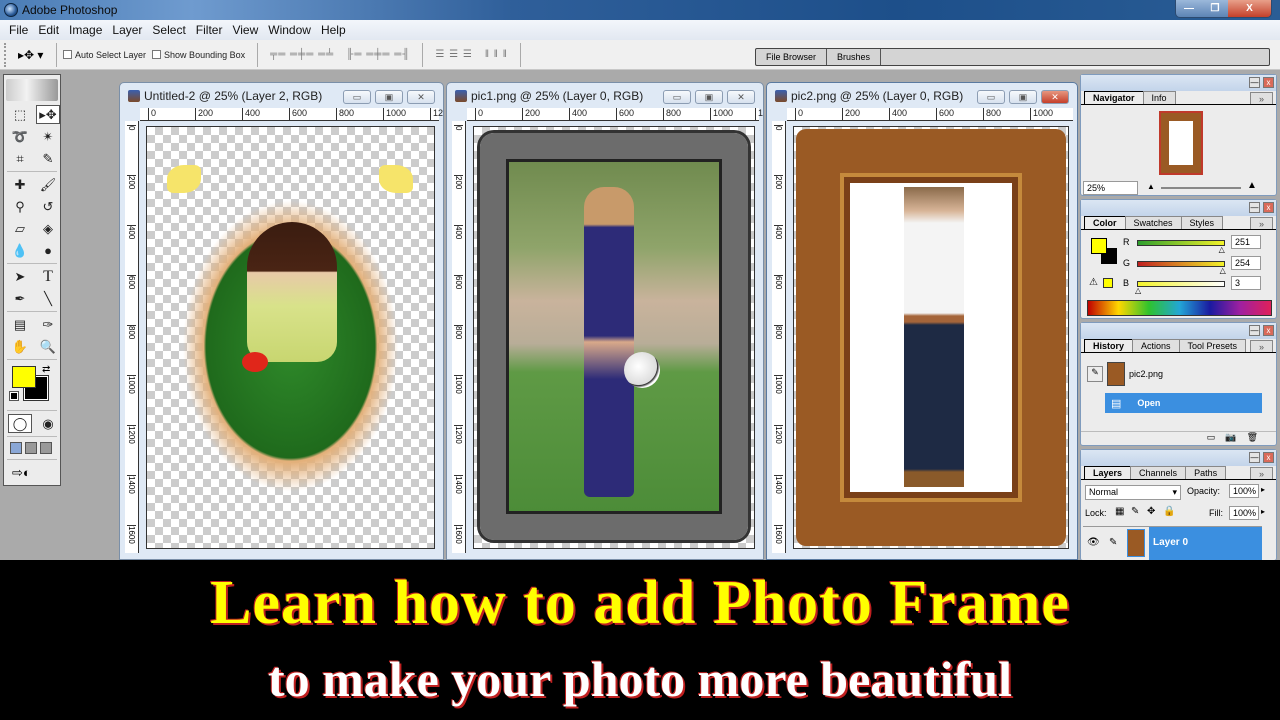  What do you see at coordinates (16, 448) in the screenshot?
I see `standard-screen-mode-icon` at bounding box center [16, 448].